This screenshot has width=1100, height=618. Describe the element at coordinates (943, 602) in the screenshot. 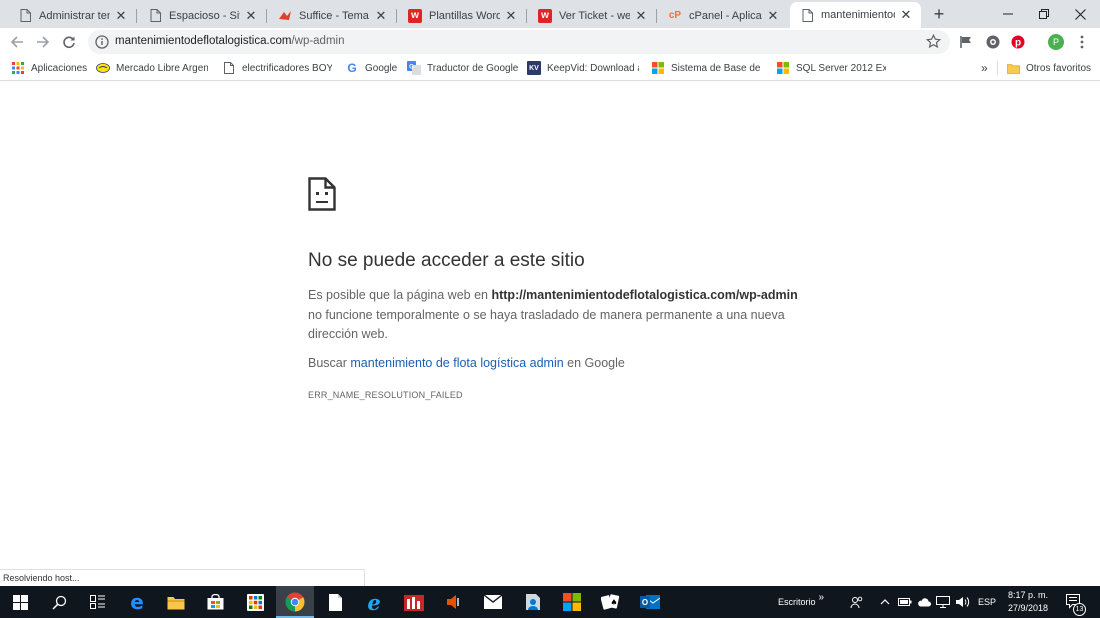

I see `network-indicator` at that location.